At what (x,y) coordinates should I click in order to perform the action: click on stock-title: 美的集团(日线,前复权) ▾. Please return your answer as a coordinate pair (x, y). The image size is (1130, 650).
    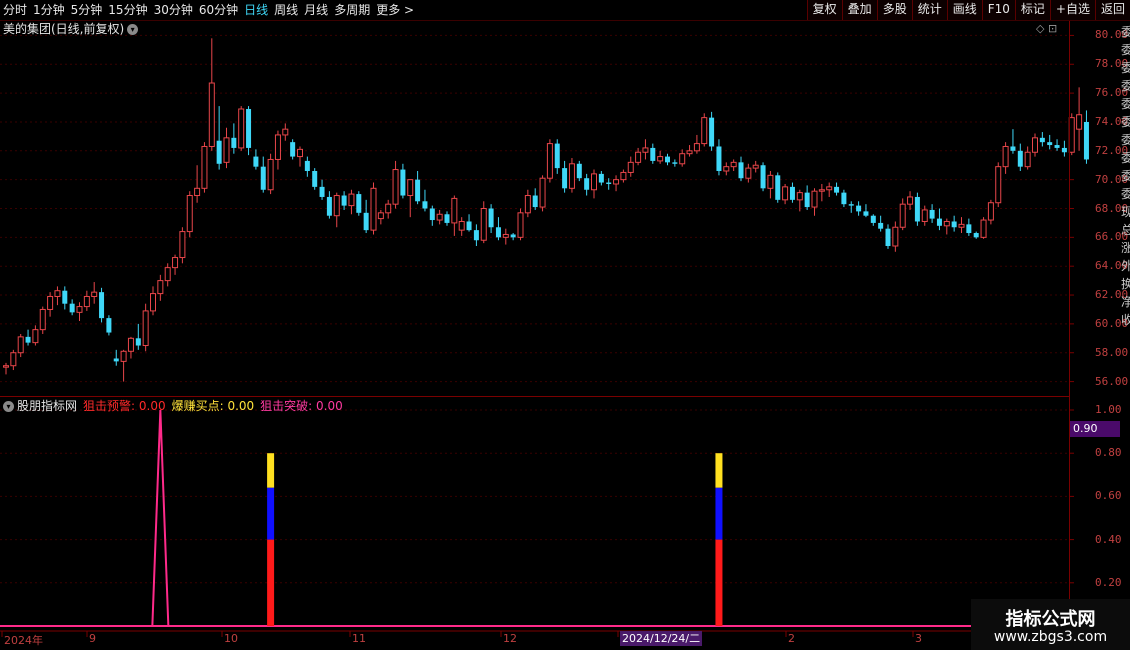
    Looking at the image, I should click on (71, 29).